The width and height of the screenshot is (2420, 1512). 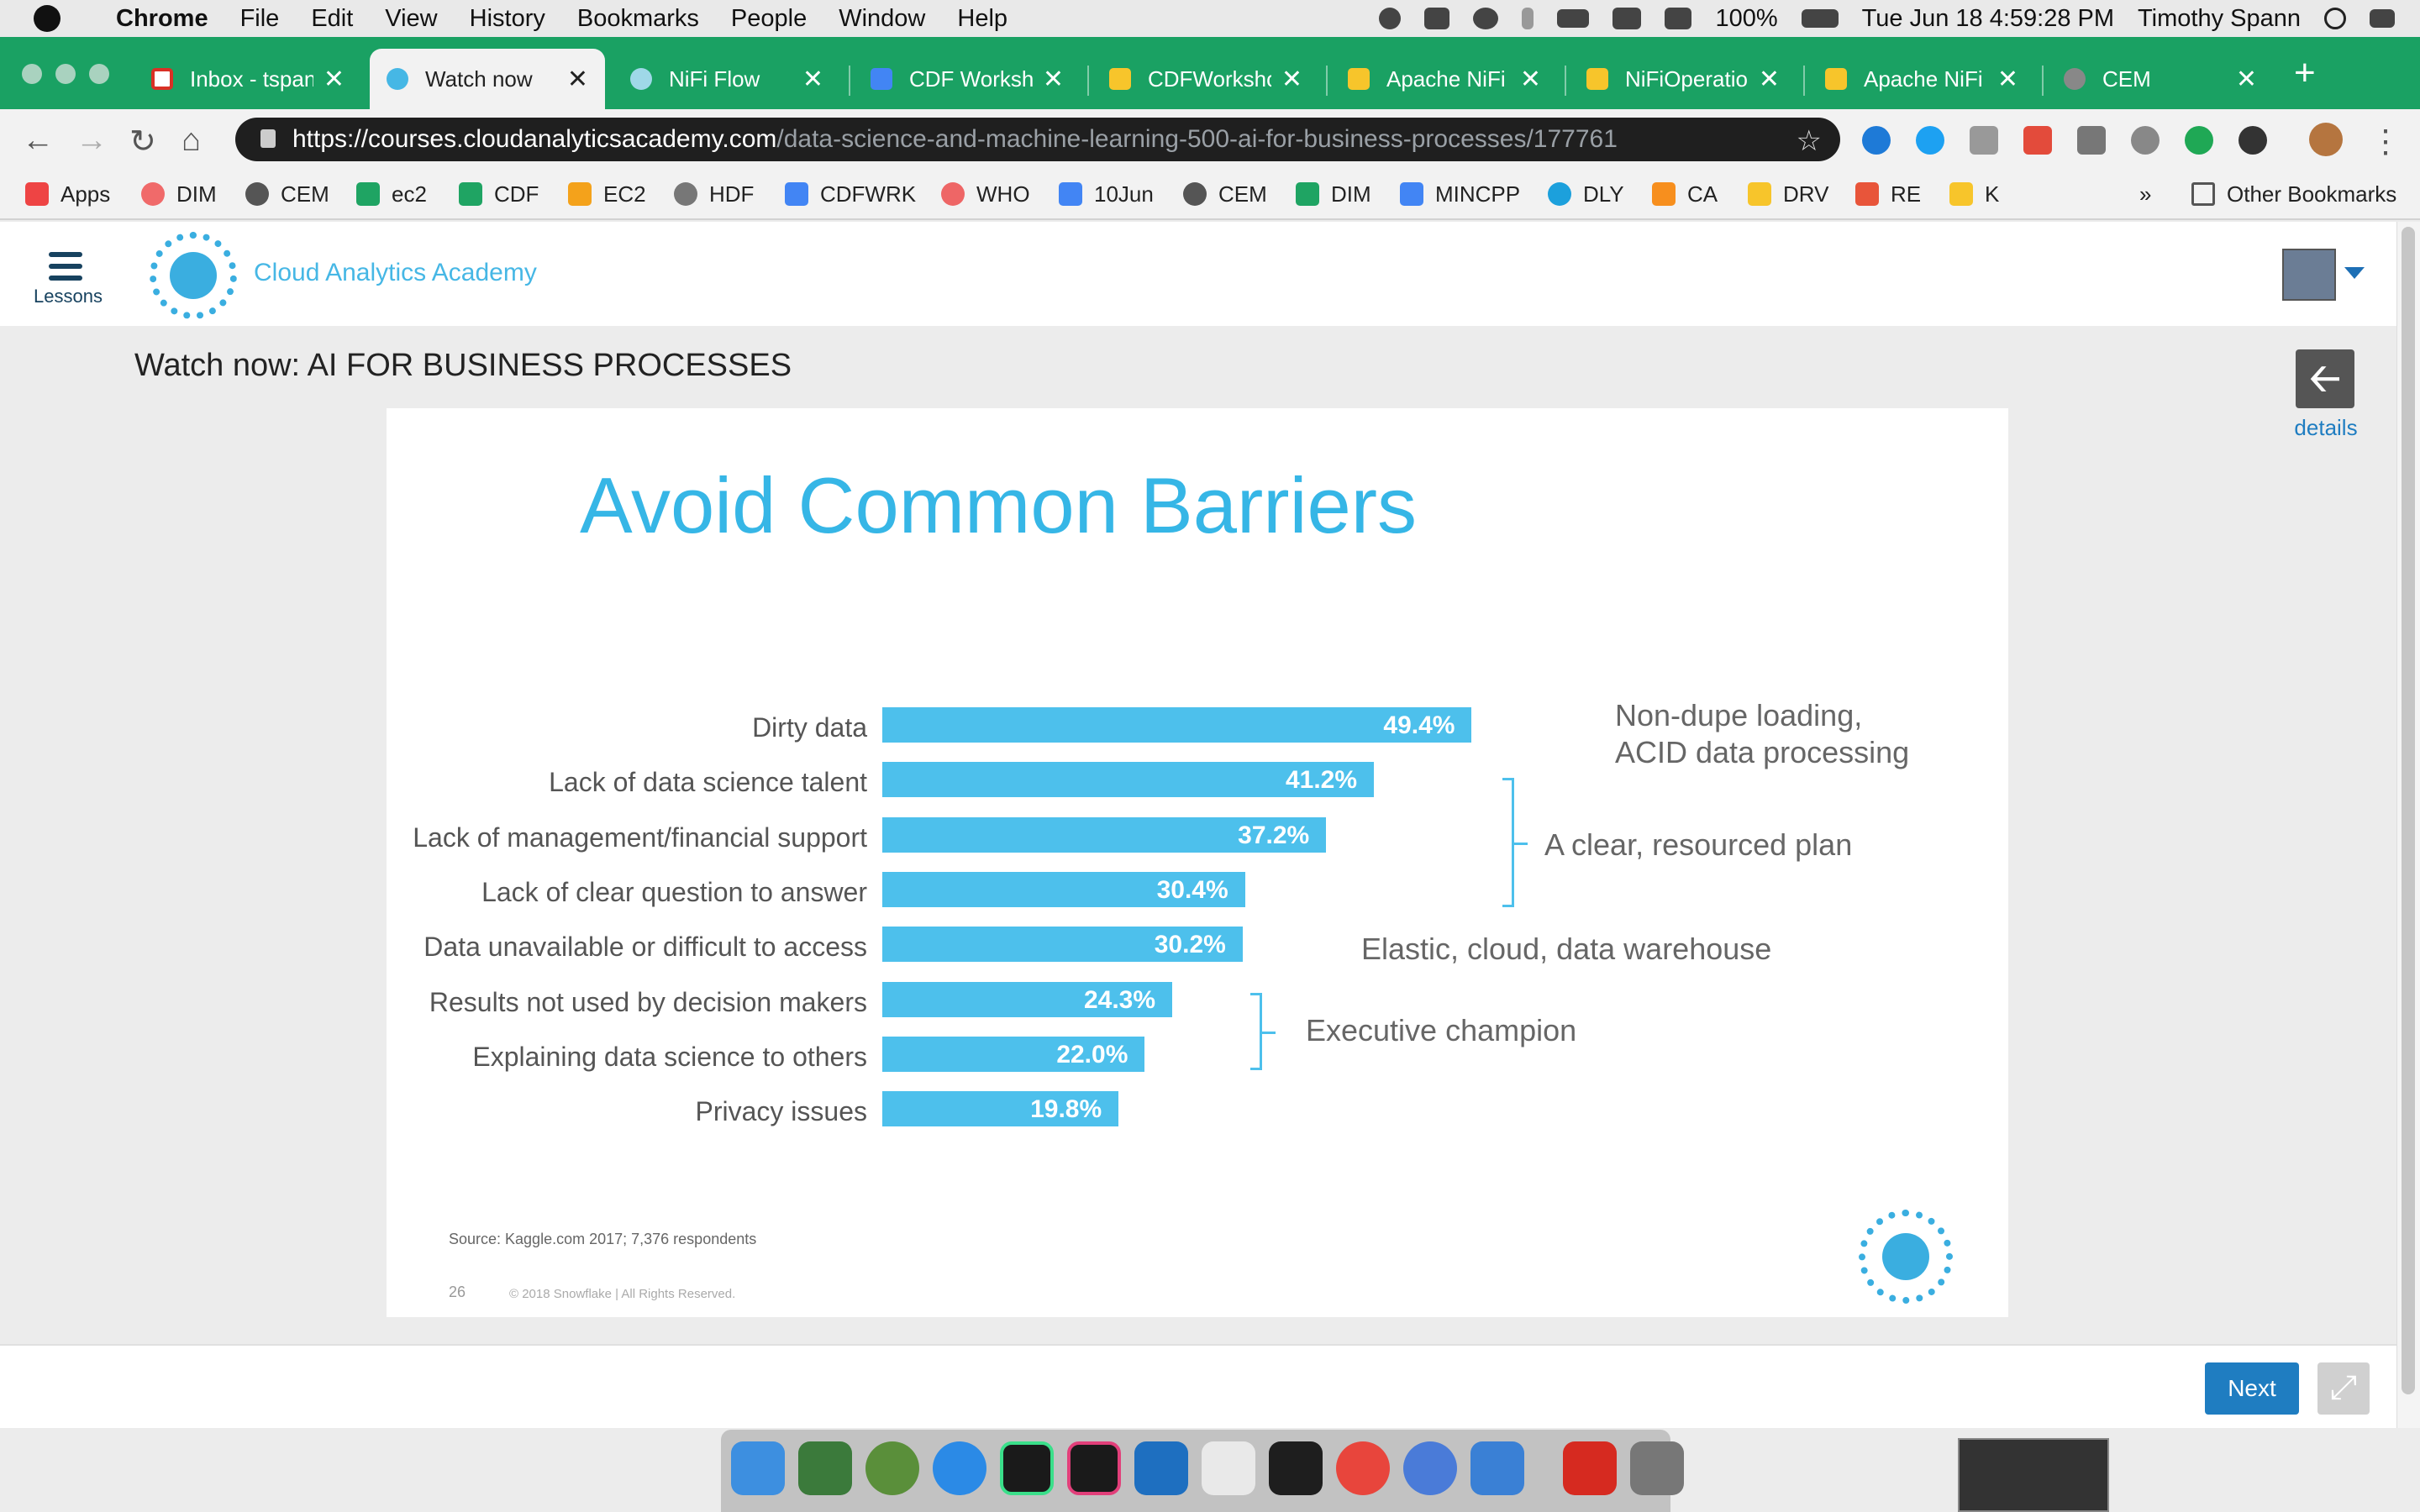 I want to click on user-name: Timothy Spann, so click(x=2219, y=19).